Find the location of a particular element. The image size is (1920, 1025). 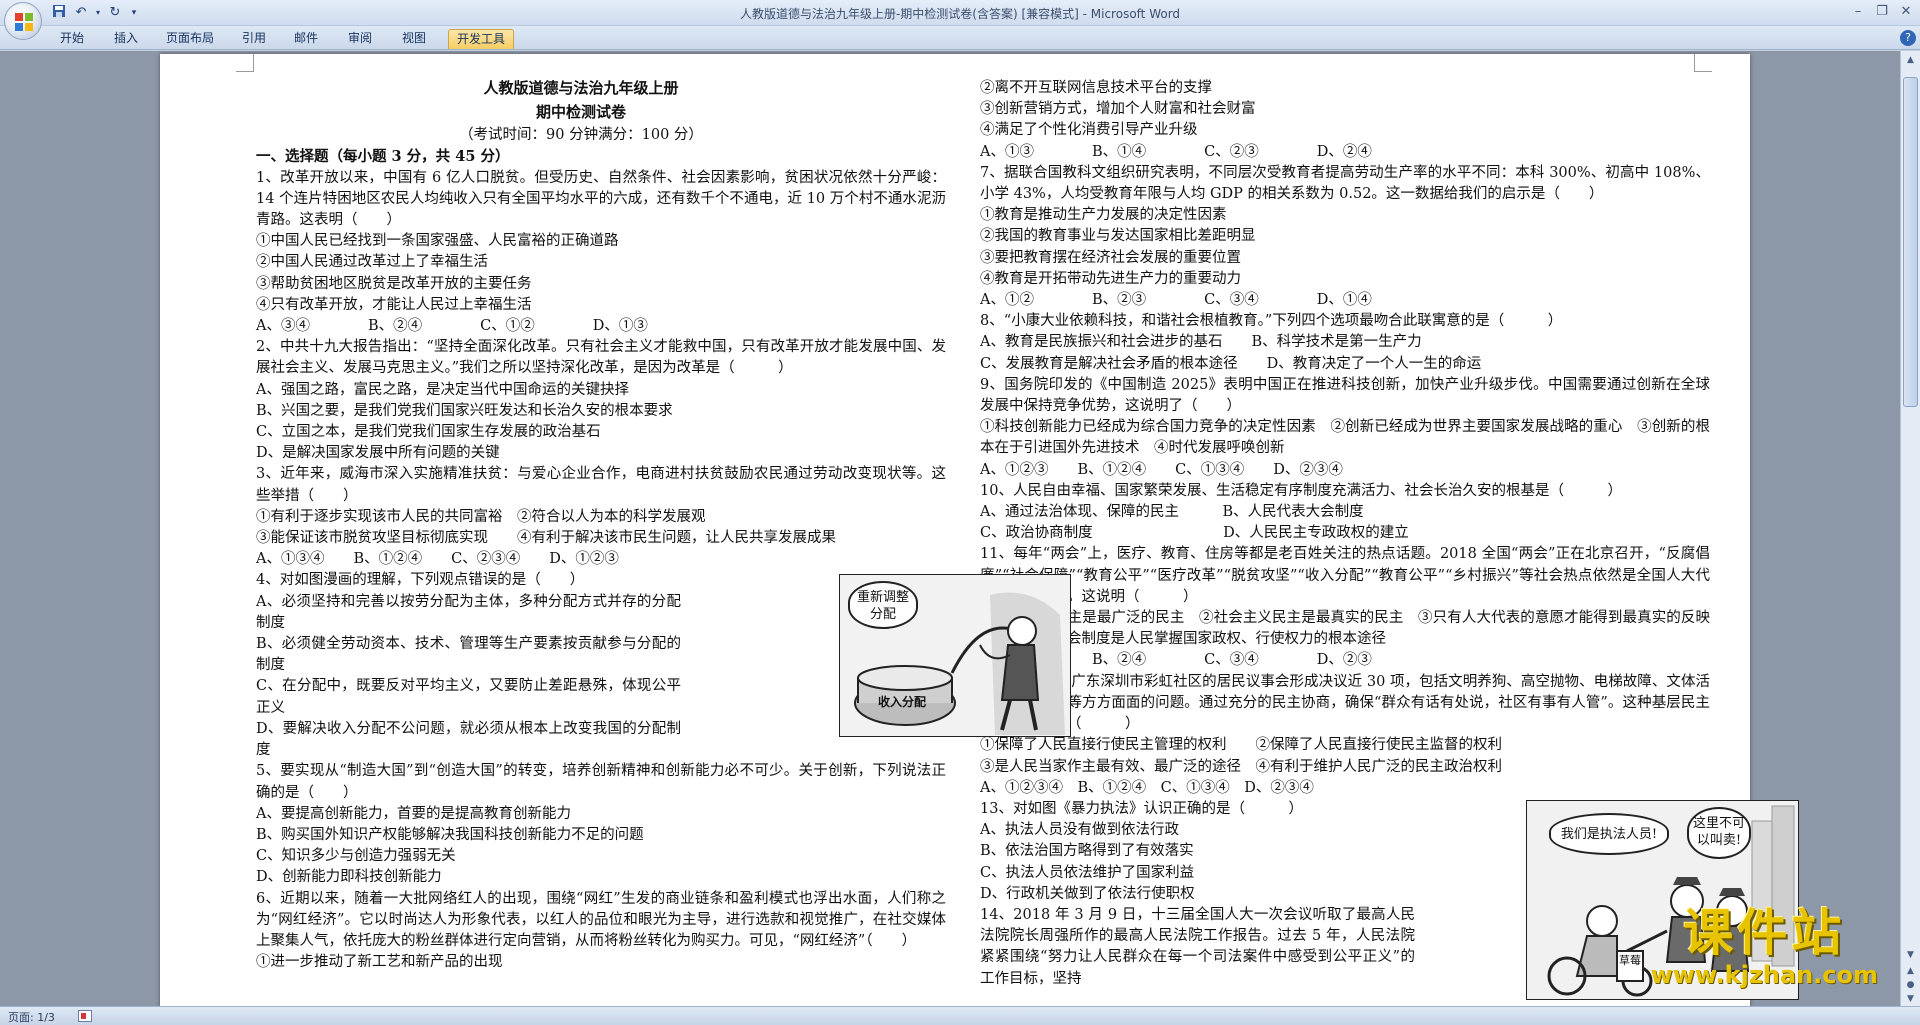

help-icon: ? is located at coordinates (1908, 38).